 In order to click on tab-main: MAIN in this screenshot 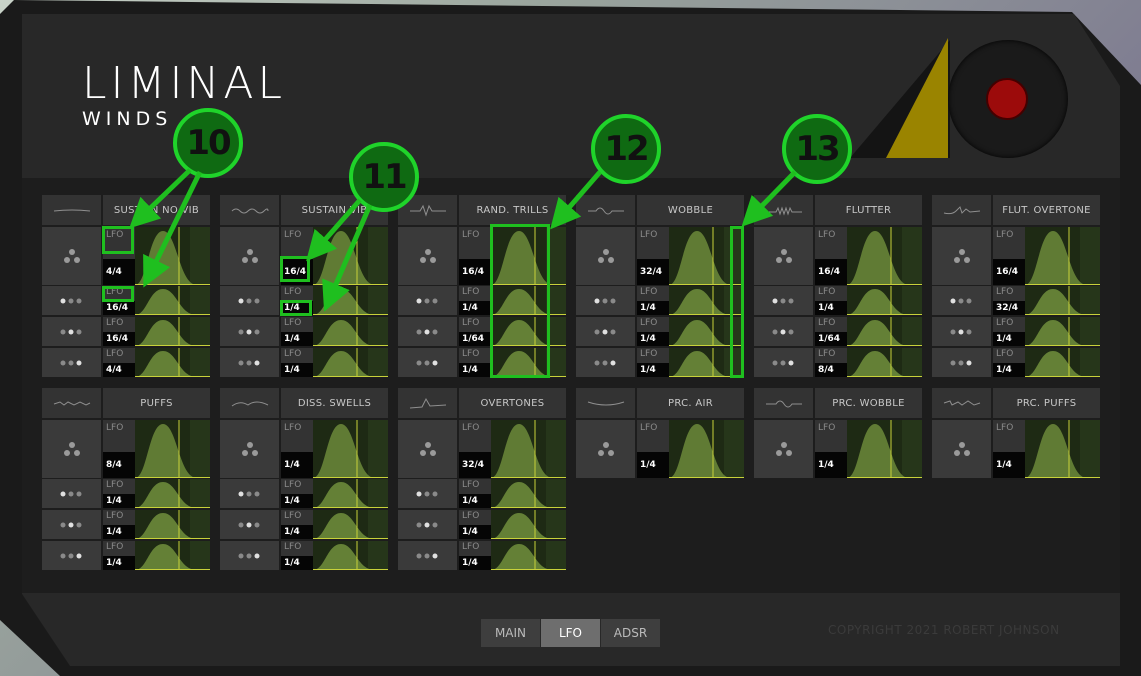, I will do `click(510, 633)`.